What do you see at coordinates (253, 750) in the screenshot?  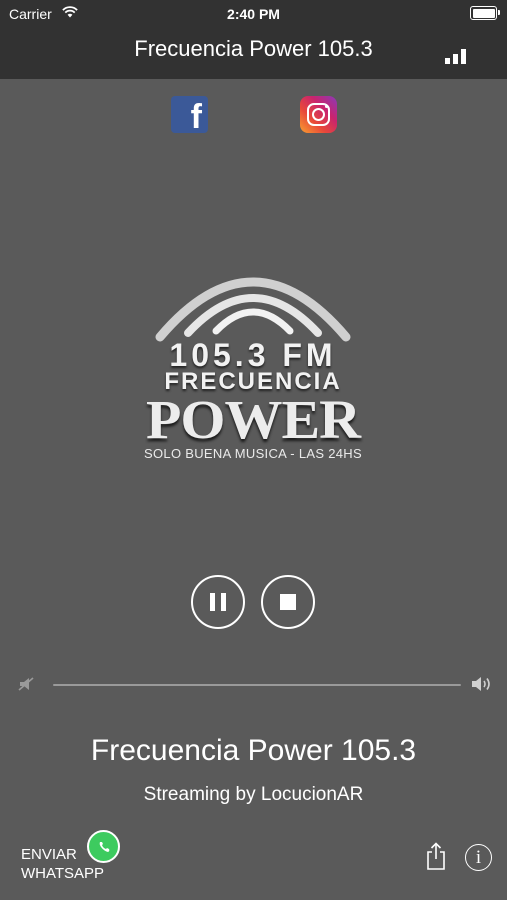 I see `station-name: Frecuencia Power 105.3` at bounding box center [253, 750].